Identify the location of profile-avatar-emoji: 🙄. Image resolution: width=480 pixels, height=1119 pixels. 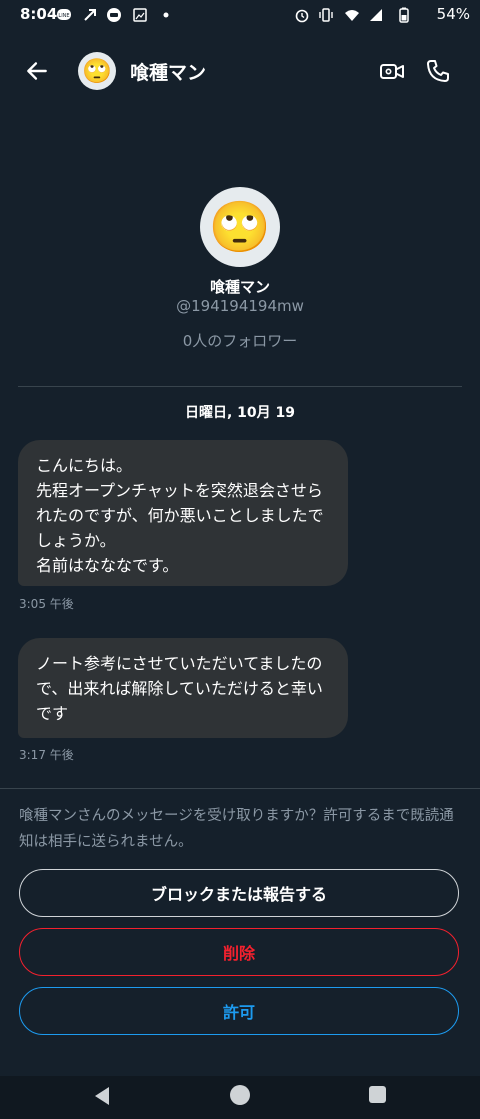
(240, 227).